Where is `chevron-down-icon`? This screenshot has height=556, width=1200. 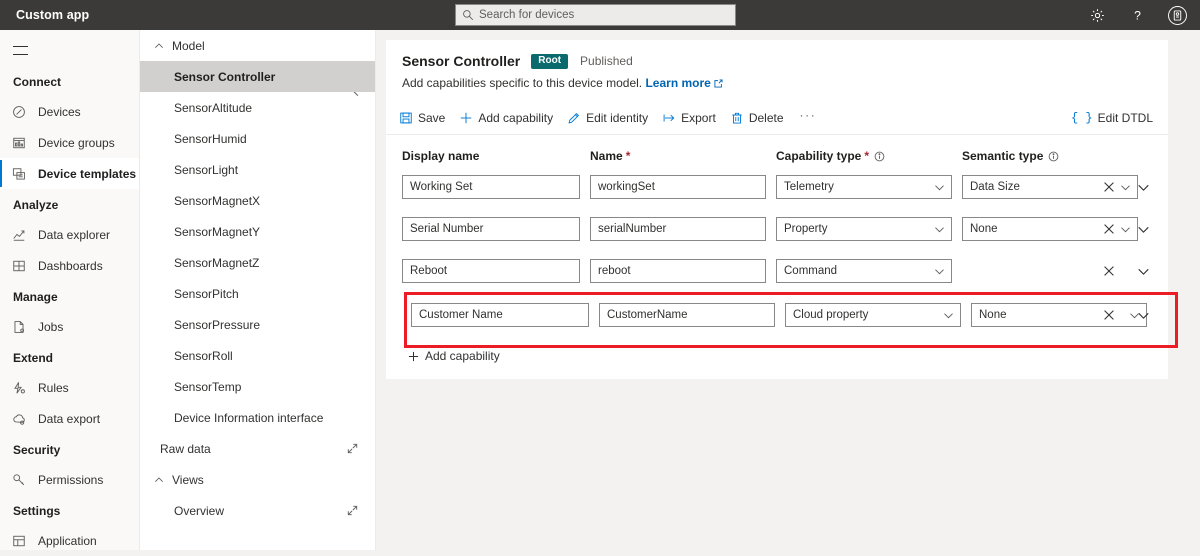
chevron-down-icon is located at coordinates (939, 271).